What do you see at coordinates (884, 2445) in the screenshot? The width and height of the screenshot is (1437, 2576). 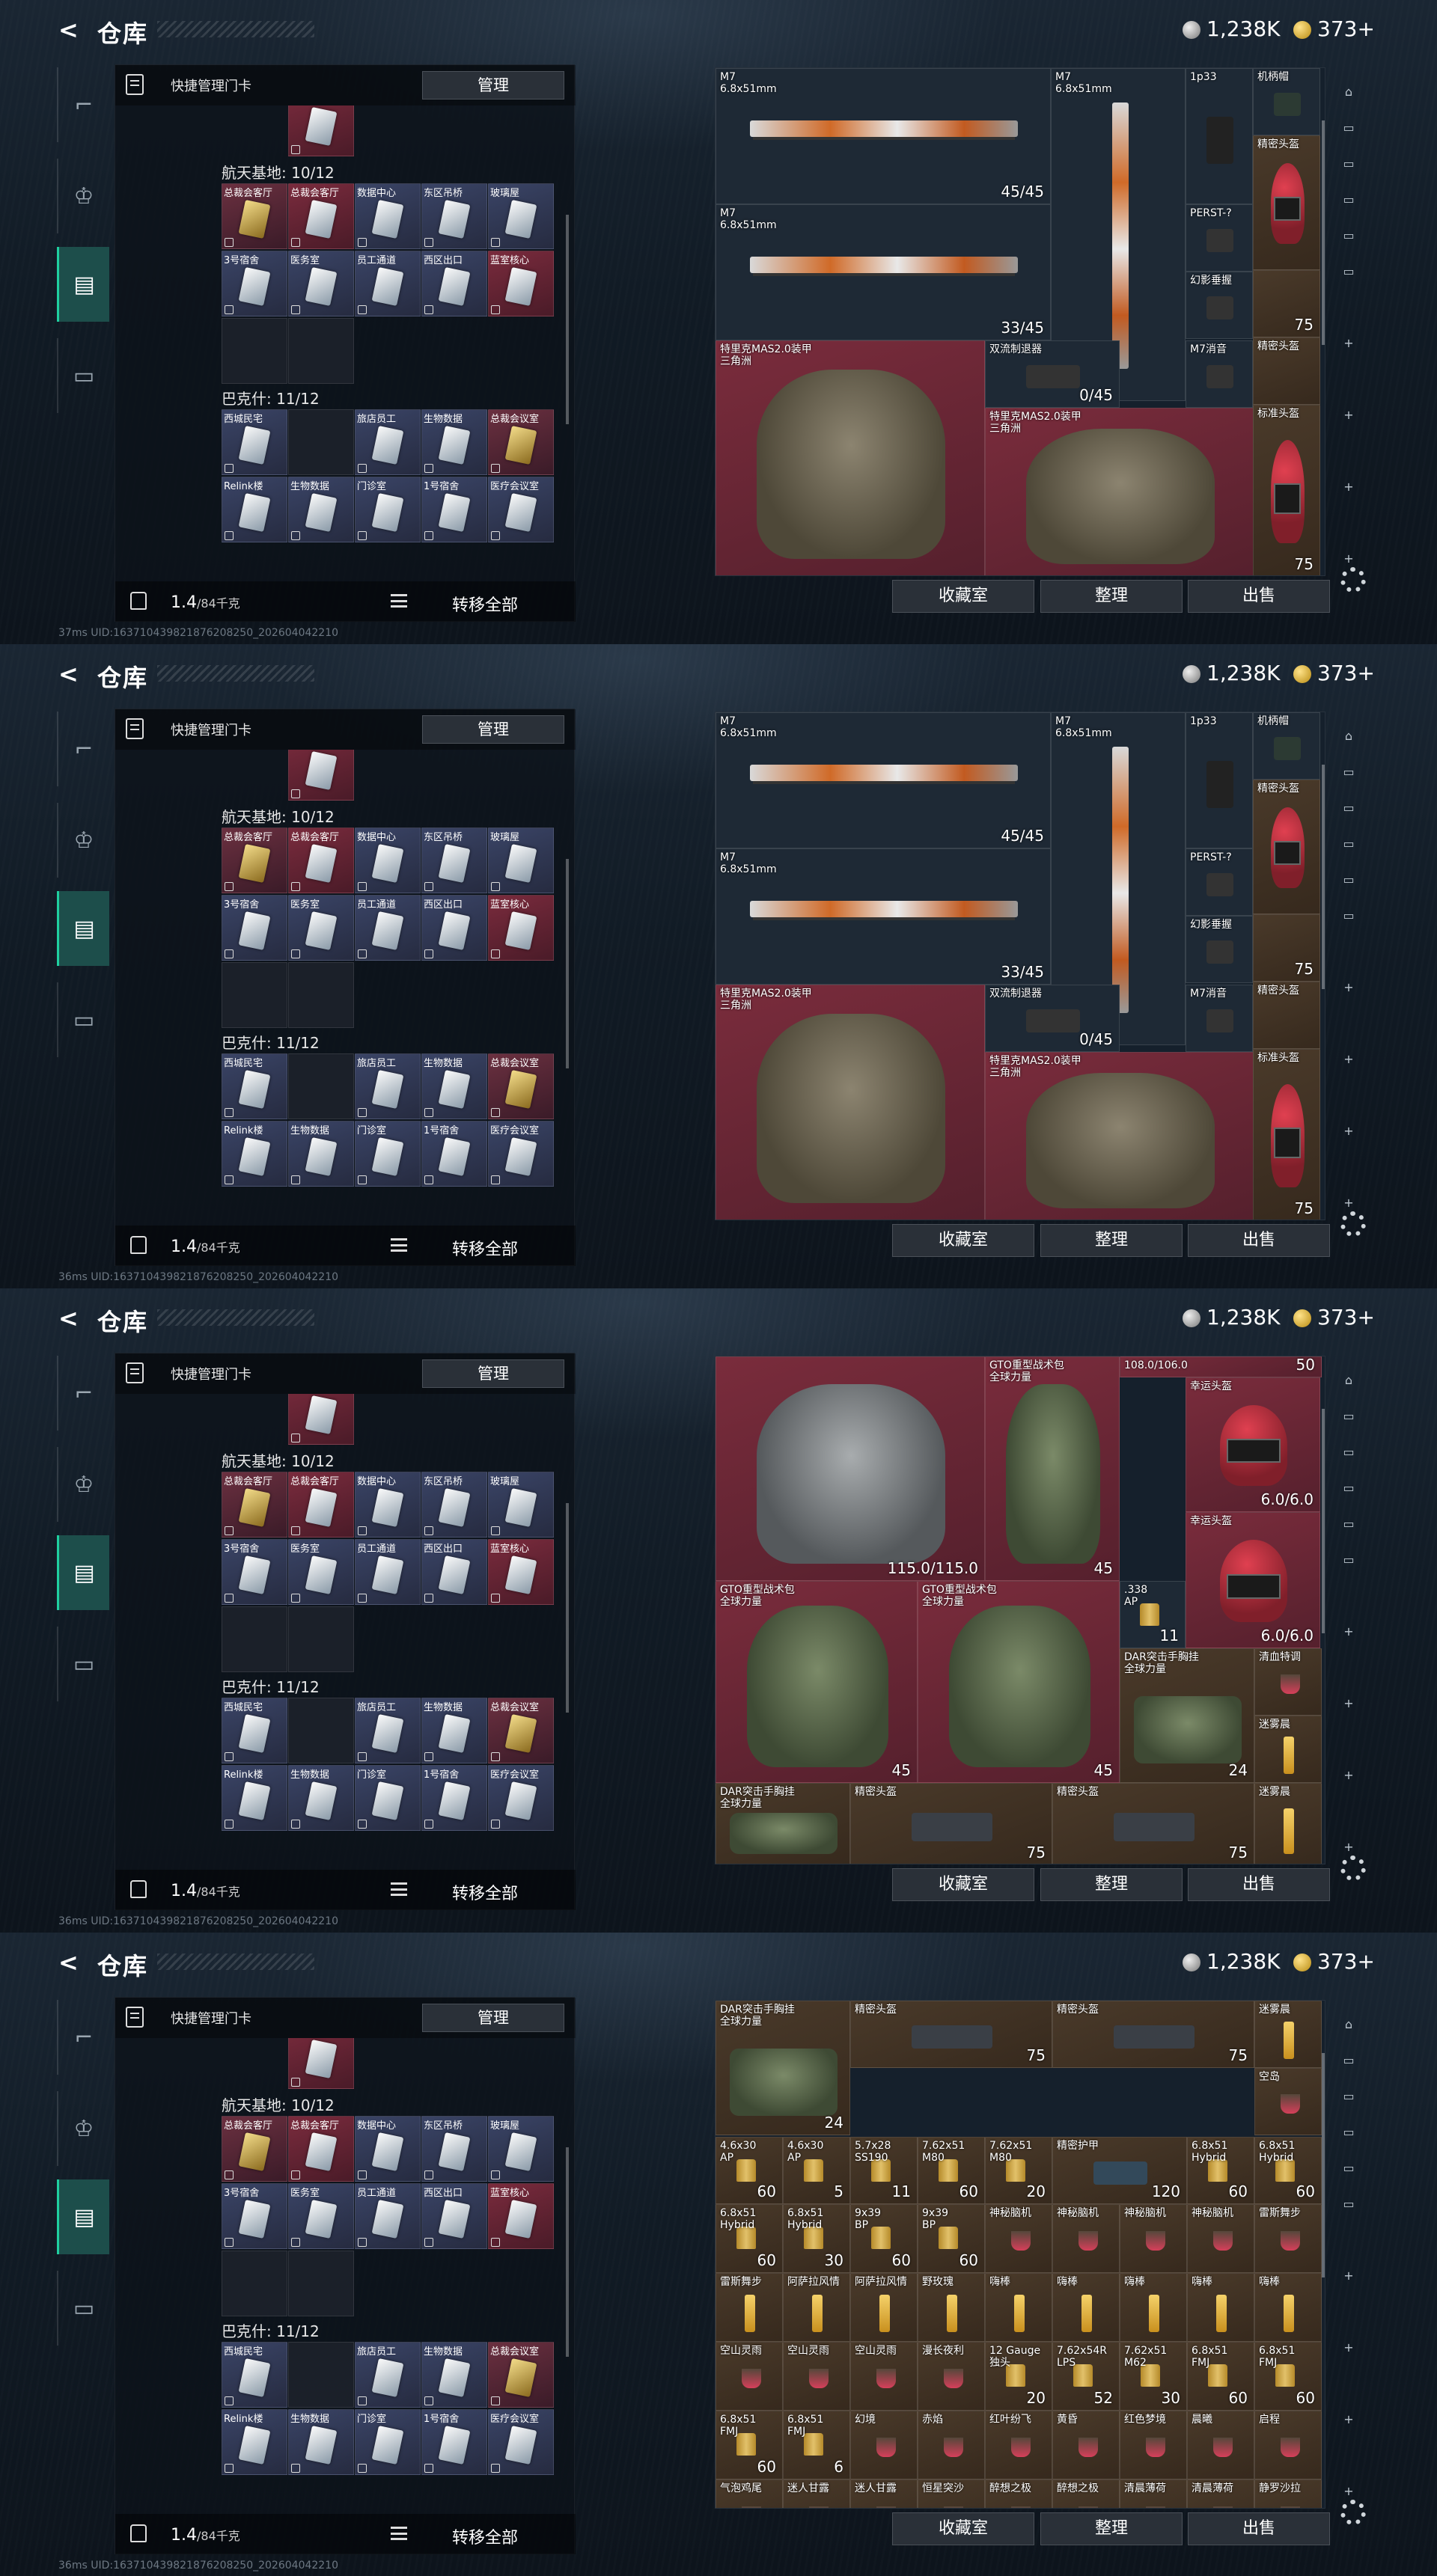 I see `inventory-item: 幻境` at bounding box center [884, 2445].